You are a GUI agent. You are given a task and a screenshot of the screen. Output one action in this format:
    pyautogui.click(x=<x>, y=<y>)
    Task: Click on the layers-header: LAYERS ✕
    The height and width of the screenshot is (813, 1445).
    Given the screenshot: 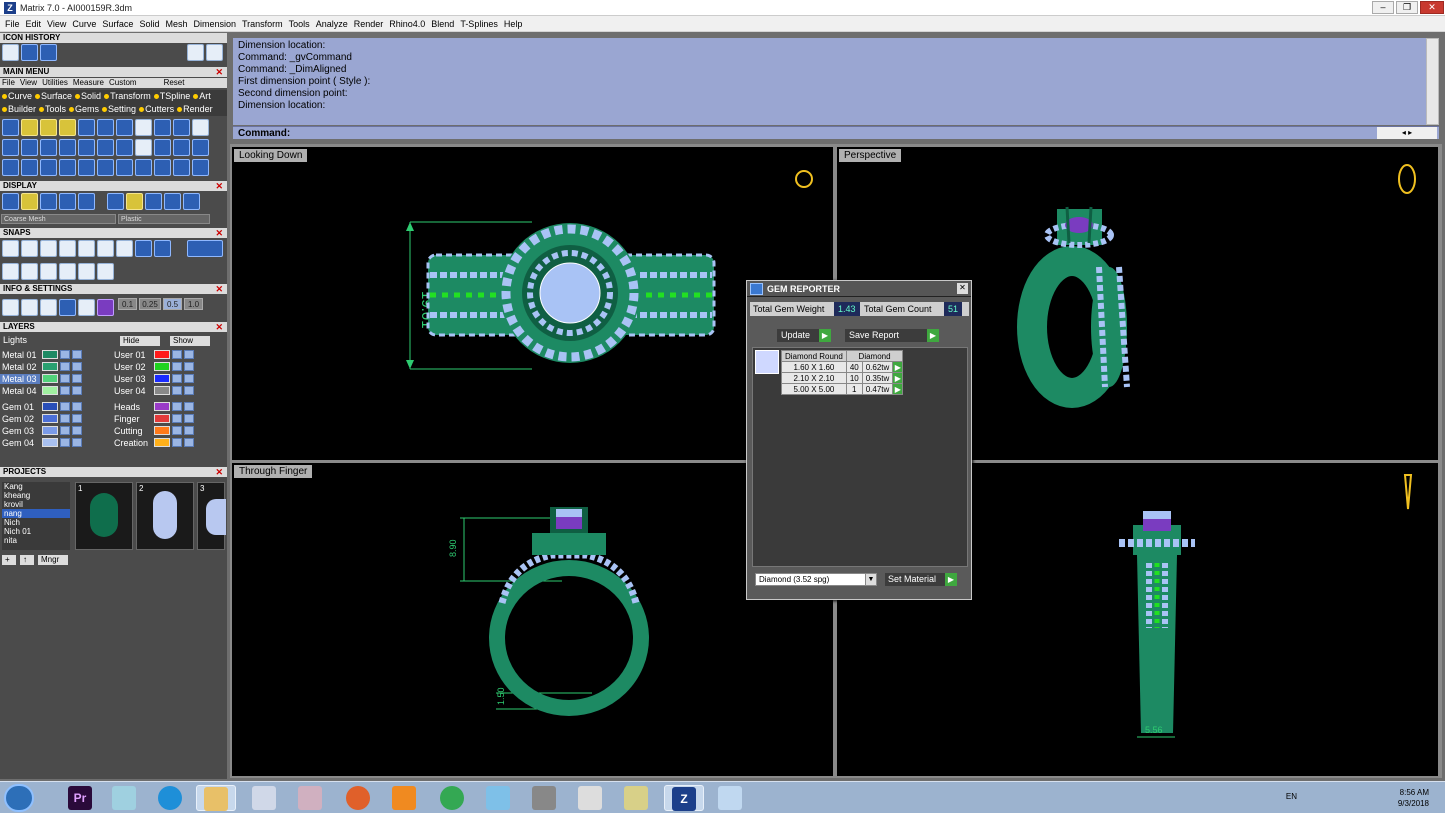 What is the action you would take?
    pyautogui.click(x=113, y=327)
    